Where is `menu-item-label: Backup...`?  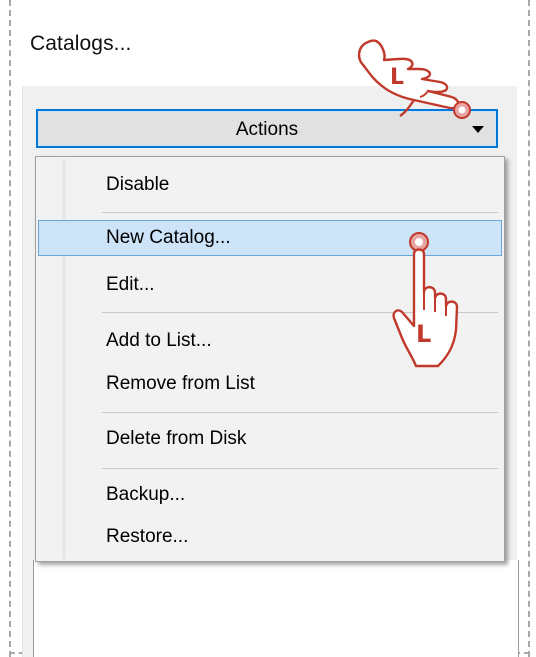 menu-item-label: Backup... is located at coordinates (146, 494).